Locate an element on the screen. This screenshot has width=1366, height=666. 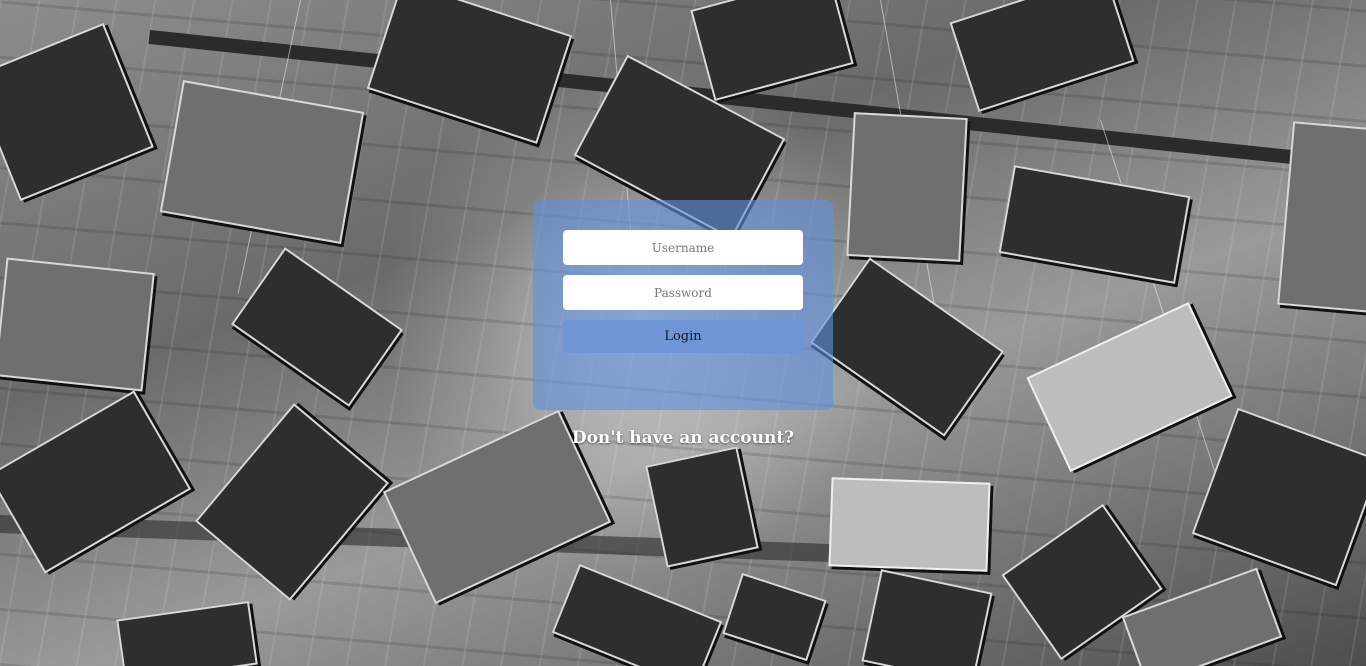
login-panel: Login is located at coordinates (683, 305).